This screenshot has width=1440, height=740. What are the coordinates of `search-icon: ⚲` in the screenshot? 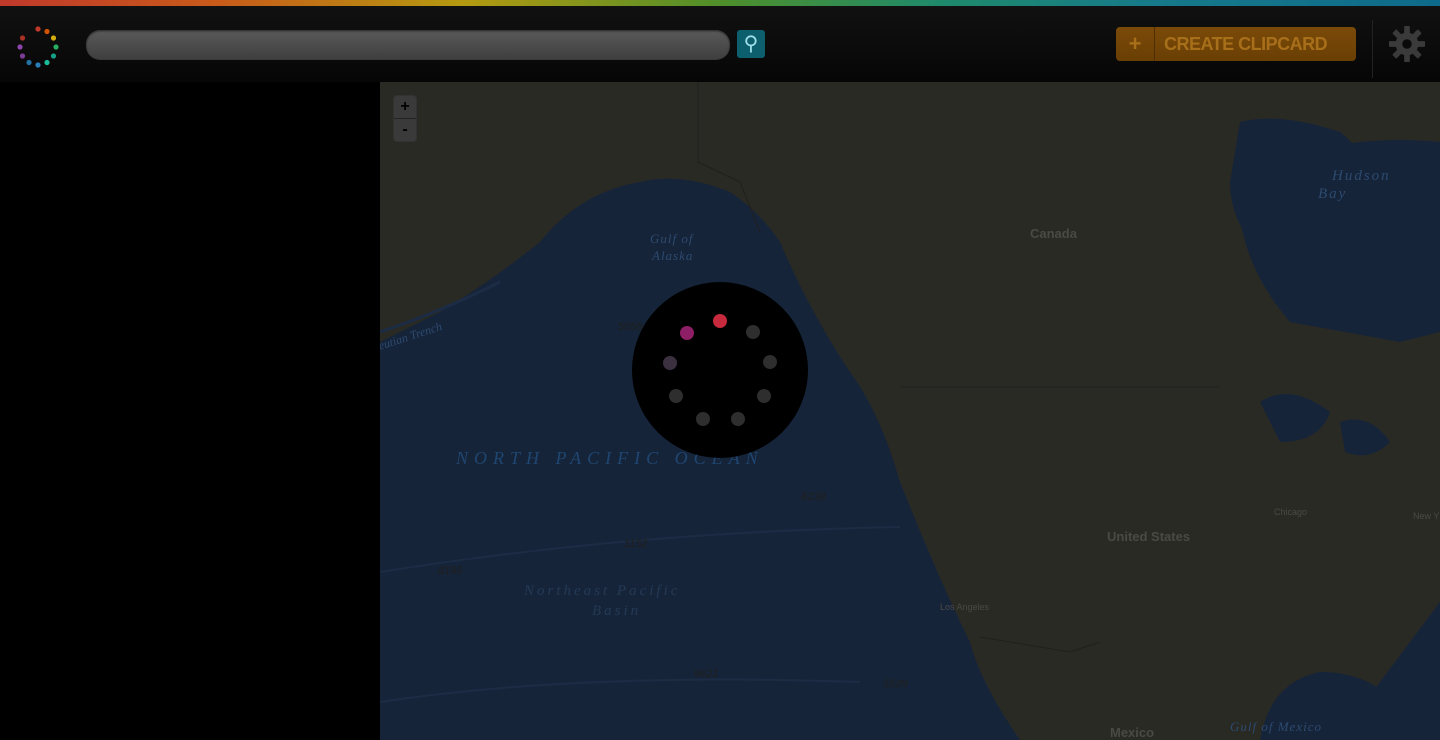 It's located at (751, 44).